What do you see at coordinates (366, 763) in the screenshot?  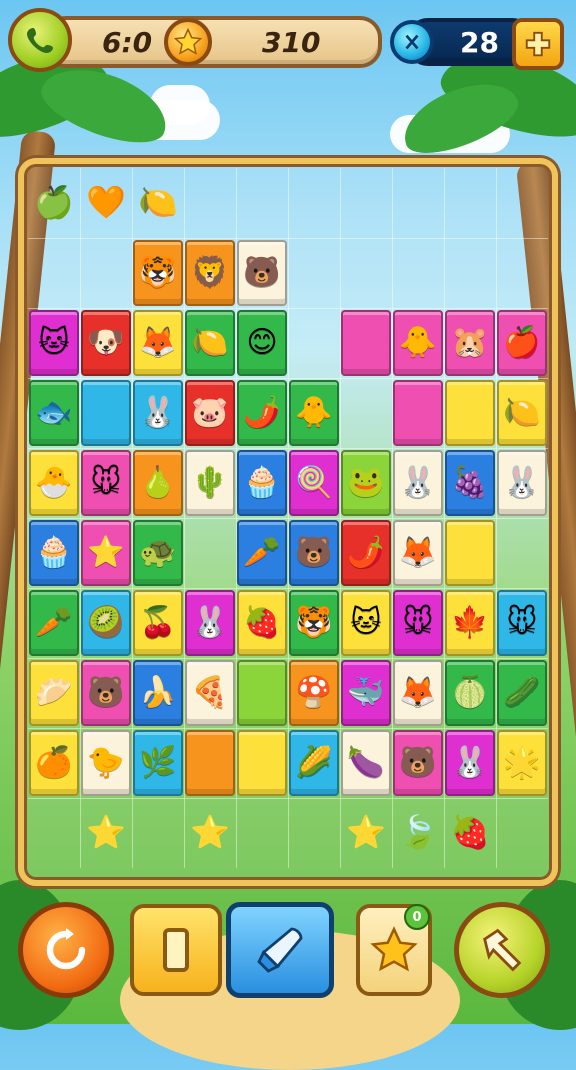 I see `board-tile: 🍆` at bounding box center [366, 763].